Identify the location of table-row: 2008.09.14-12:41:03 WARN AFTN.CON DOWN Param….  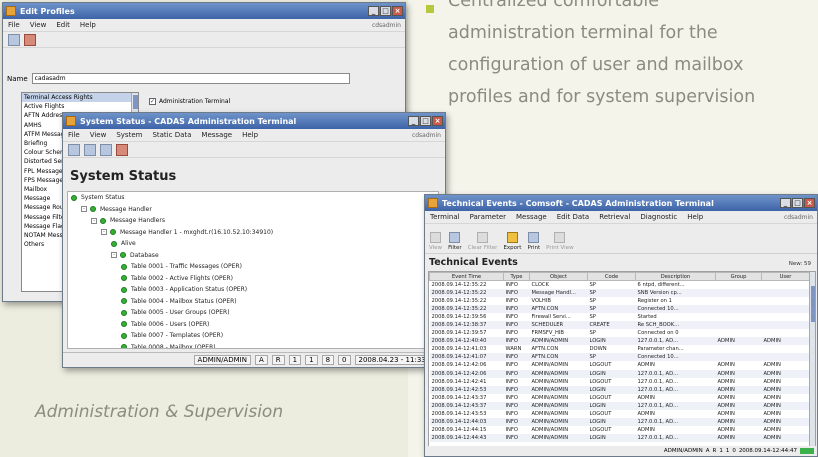
(620, 349).